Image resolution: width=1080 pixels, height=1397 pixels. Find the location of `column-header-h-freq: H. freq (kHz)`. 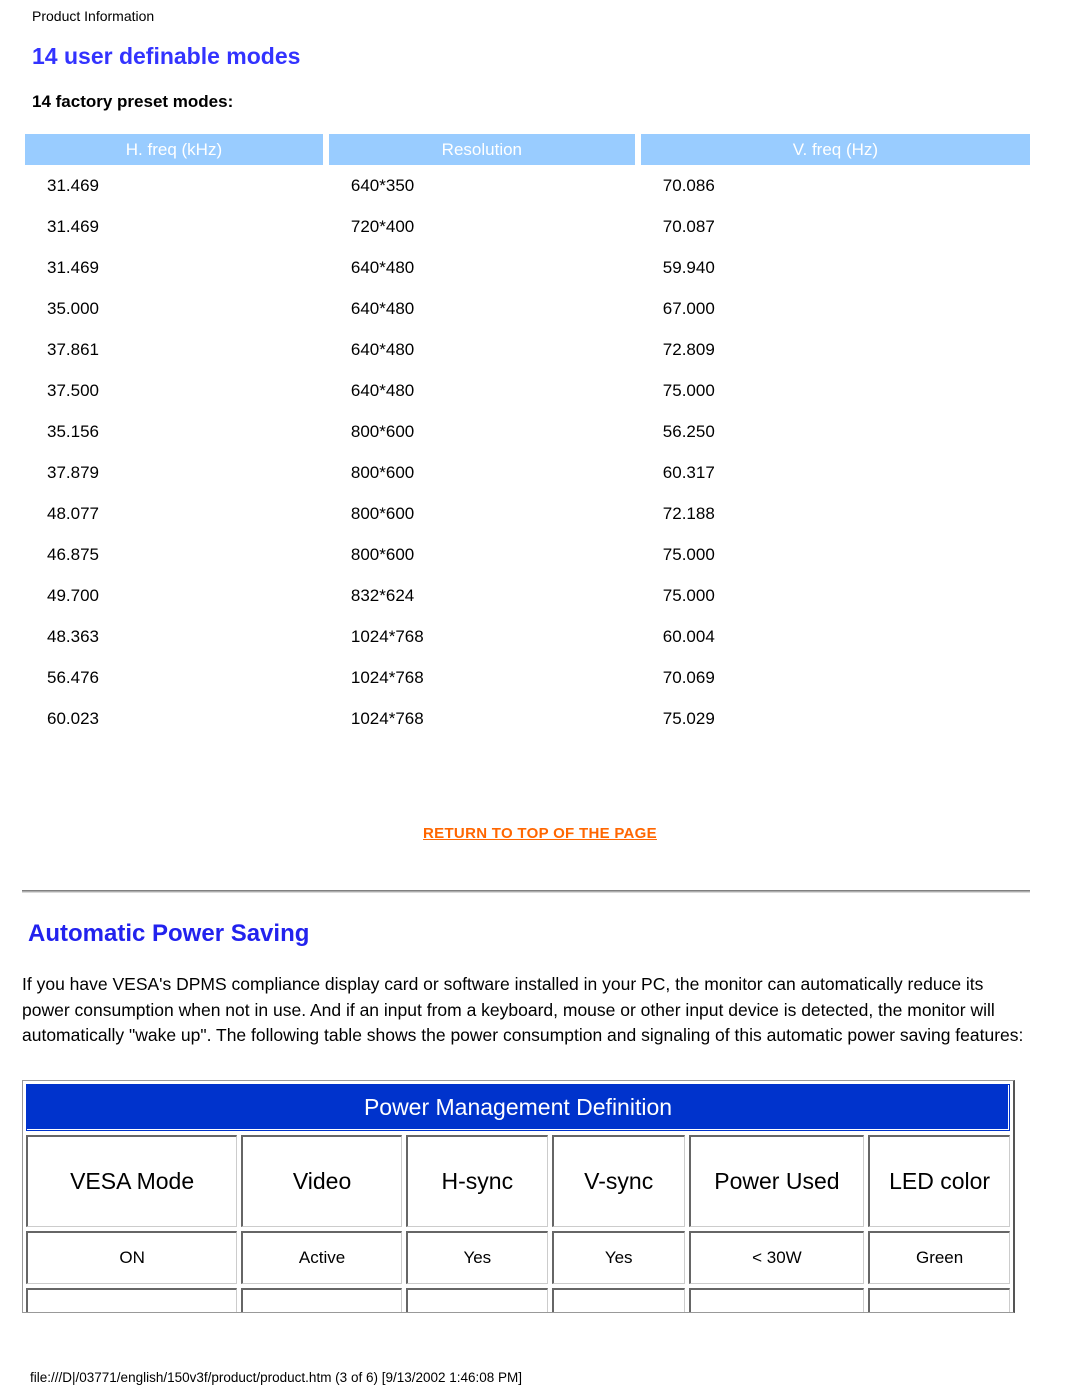

column-header-h-freq: H. freq (kHz) is located at coordinates (177, 149).